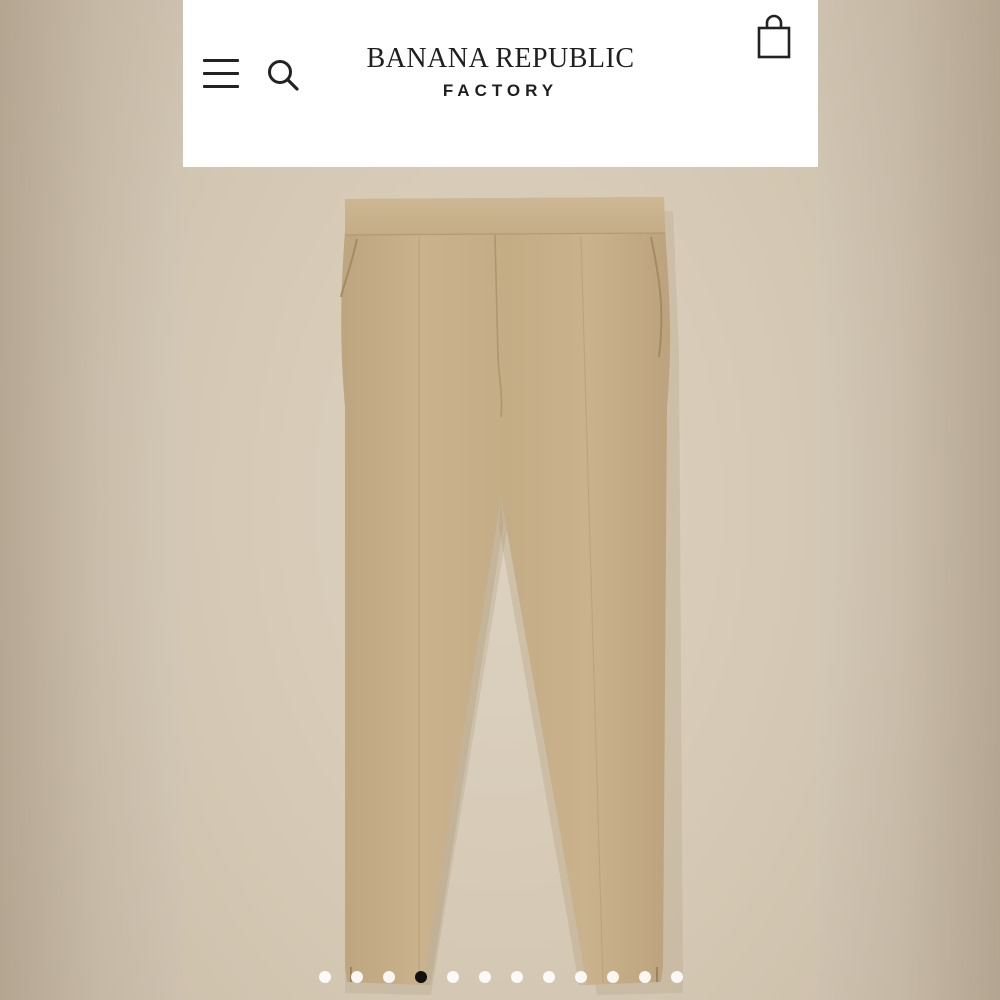  What do you see at coordinates (500, 58) in the screenshot?
I see `brand-name: BANANA REPUBLIC` at bounding box center [500, 58].